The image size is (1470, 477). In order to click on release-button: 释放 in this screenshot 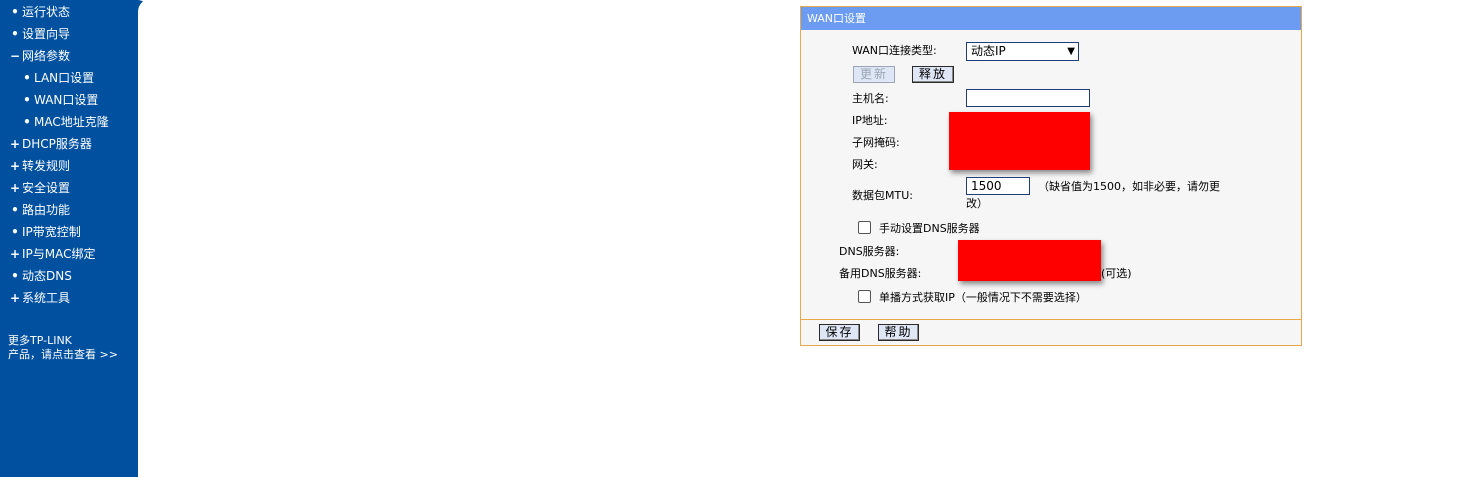, I will do `click(933, 74)`.